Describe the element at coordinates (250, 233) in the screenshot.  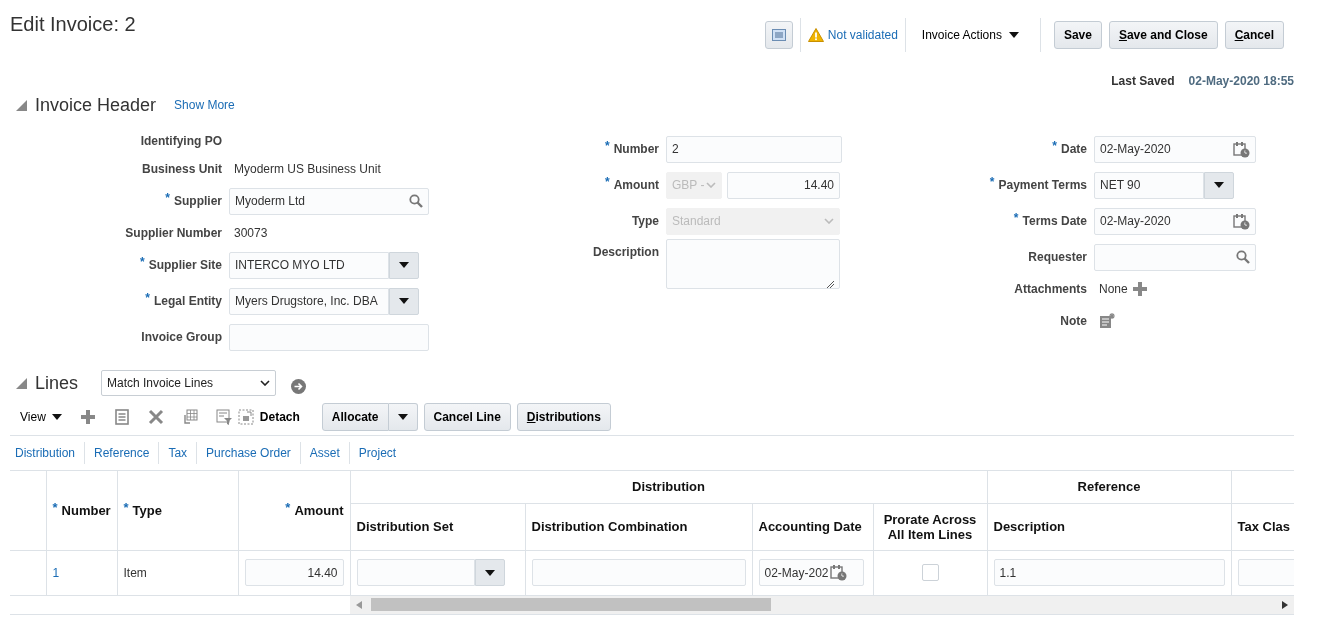
I see `field-value: 30073` at that location.